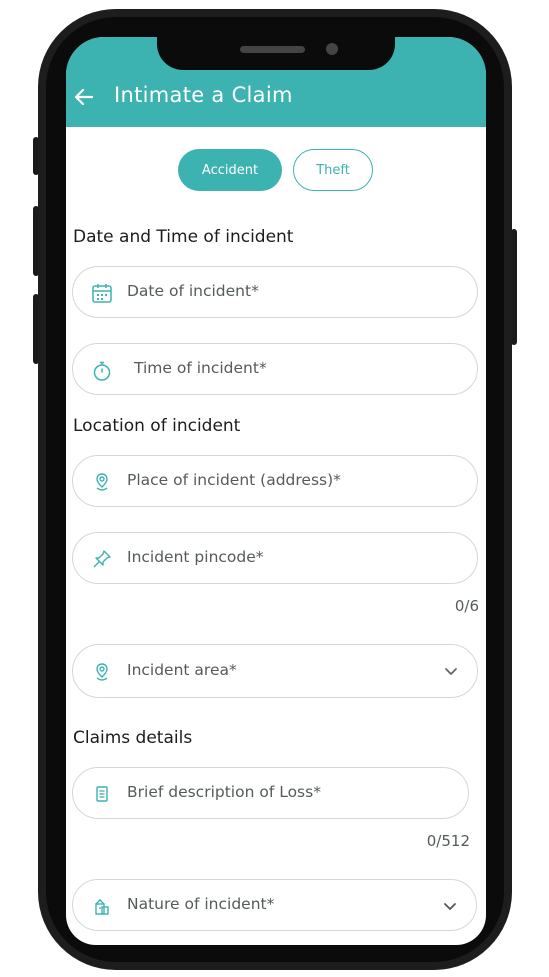 The image size is (549, 977). I want to click on section-claims-details: Claims details, so click(133, 738).